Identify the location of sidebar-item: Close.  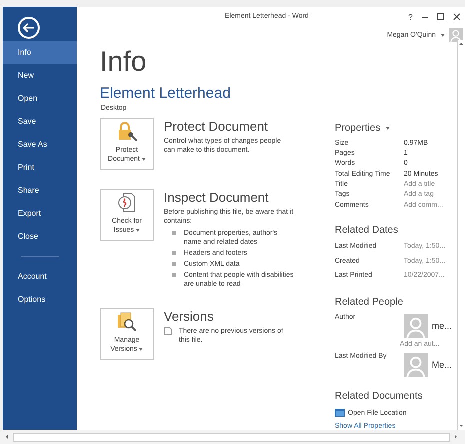
(40, 236).